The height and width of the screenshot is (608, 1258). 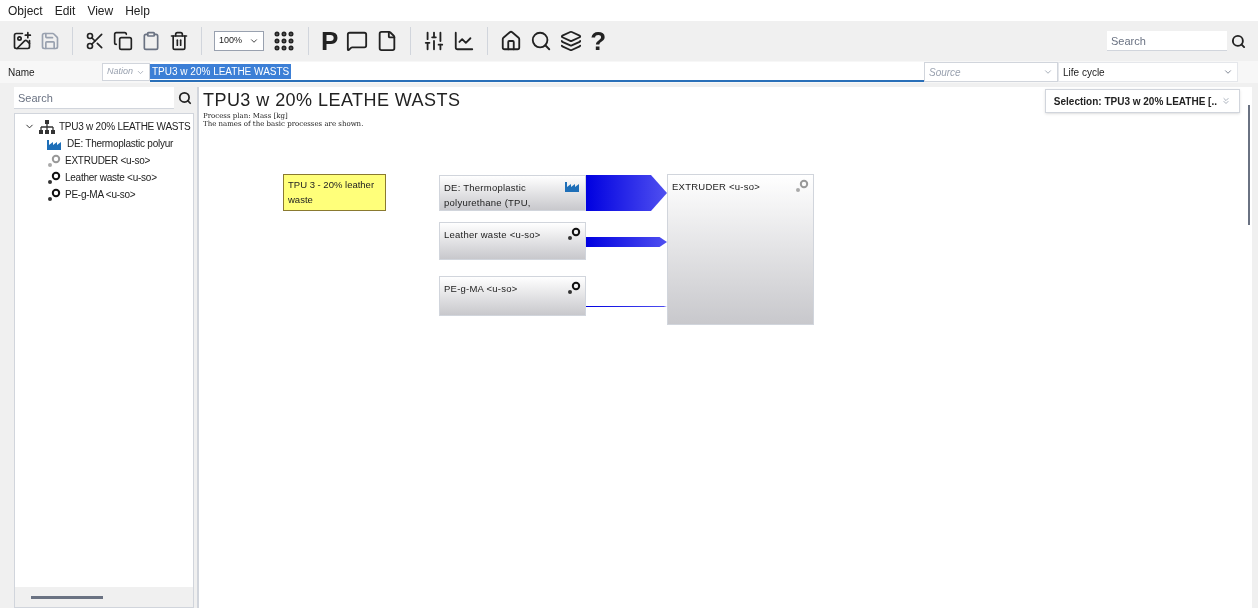 What do you see at coordinates (284, 41) in the screenshot?
I see `grid-icon` at bounding box center [284, 41].